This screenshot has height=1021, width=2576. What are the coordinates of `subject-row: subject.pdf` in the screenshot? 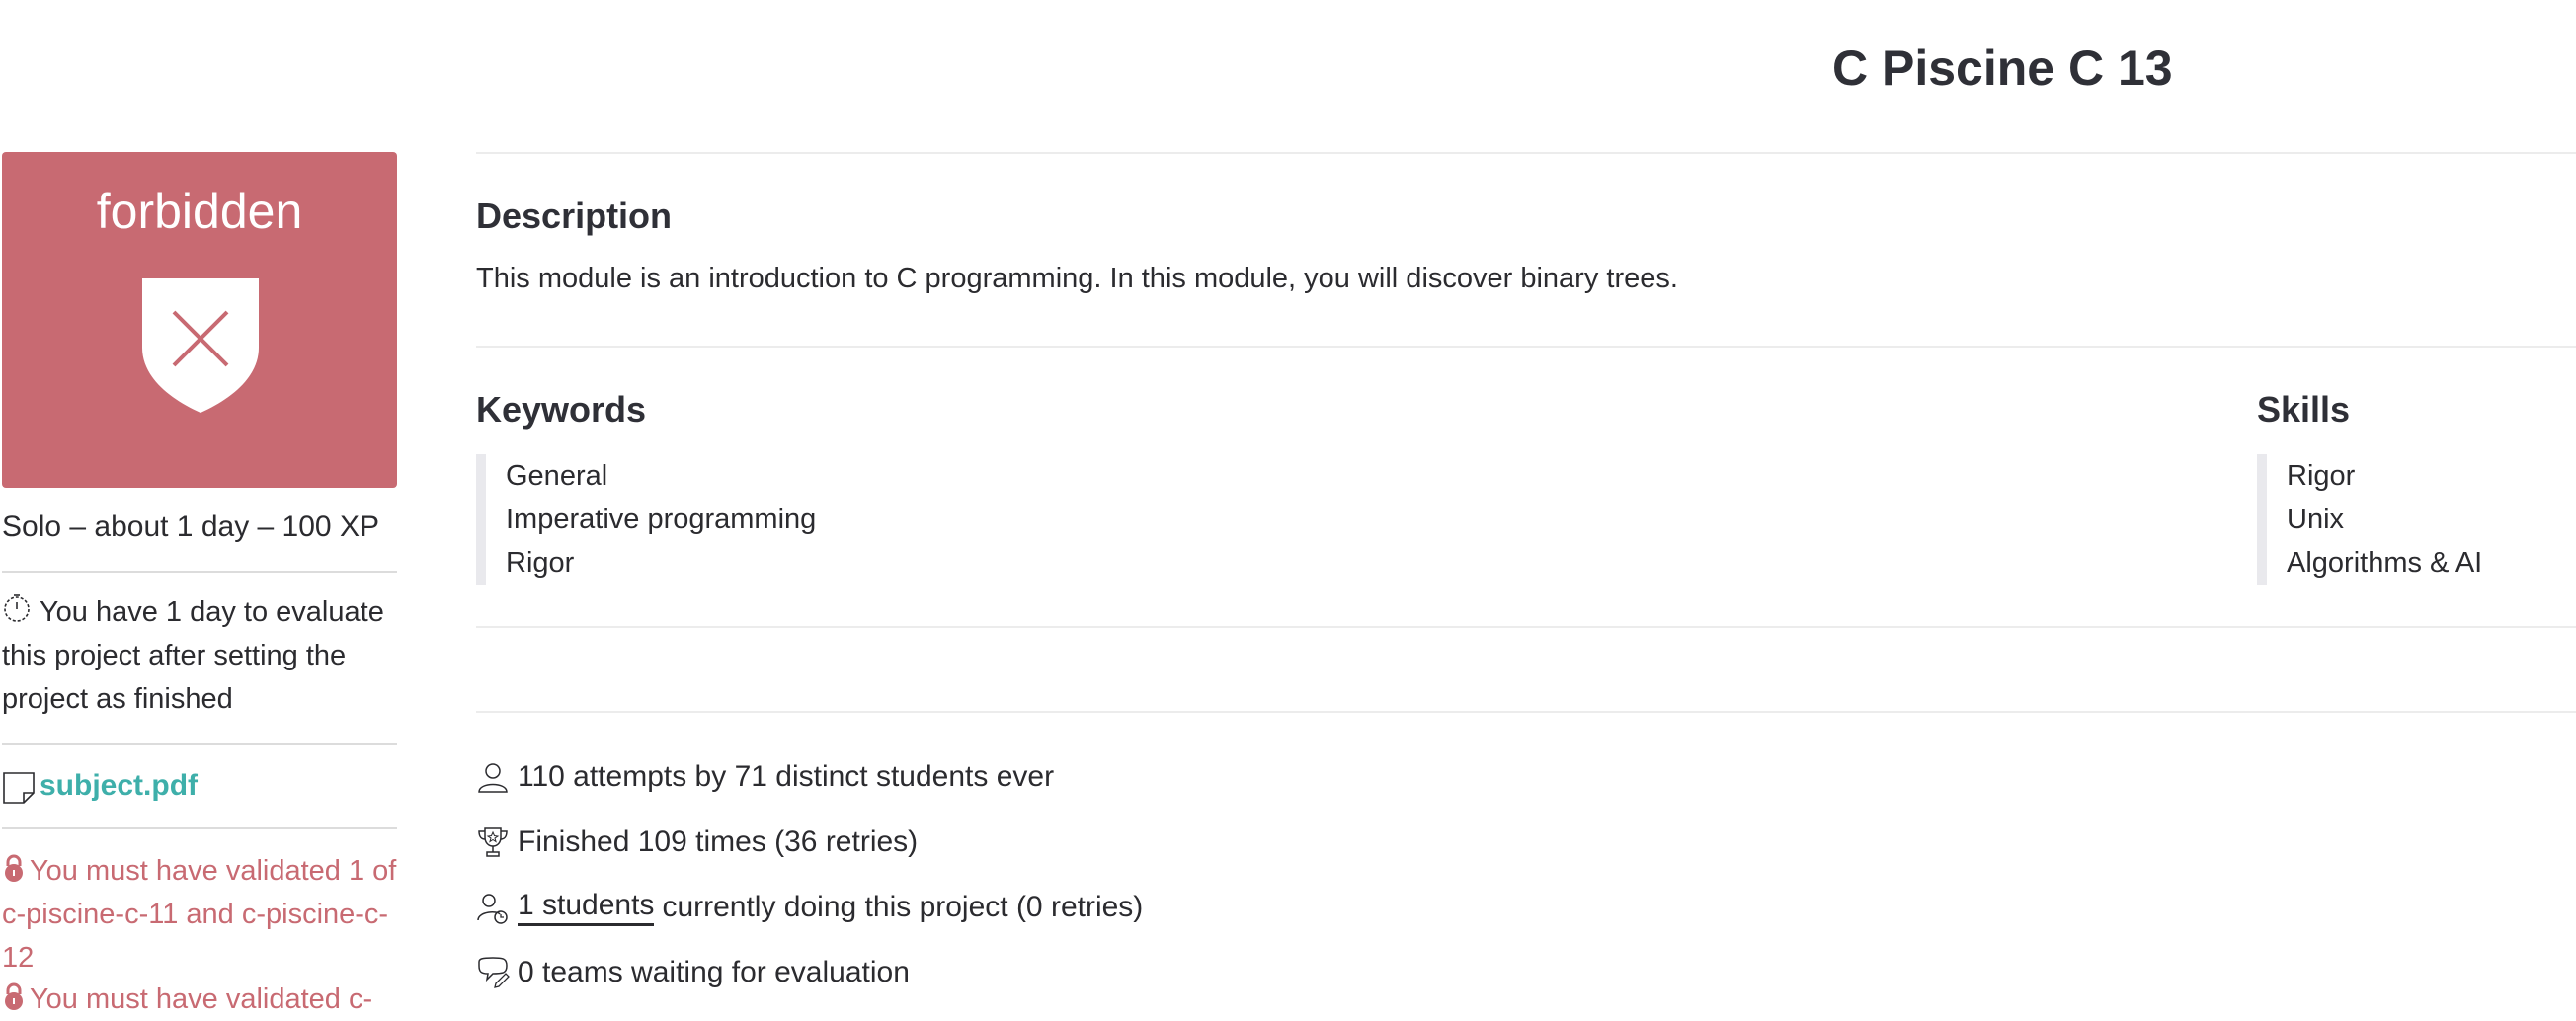 It's located at (100, 786).